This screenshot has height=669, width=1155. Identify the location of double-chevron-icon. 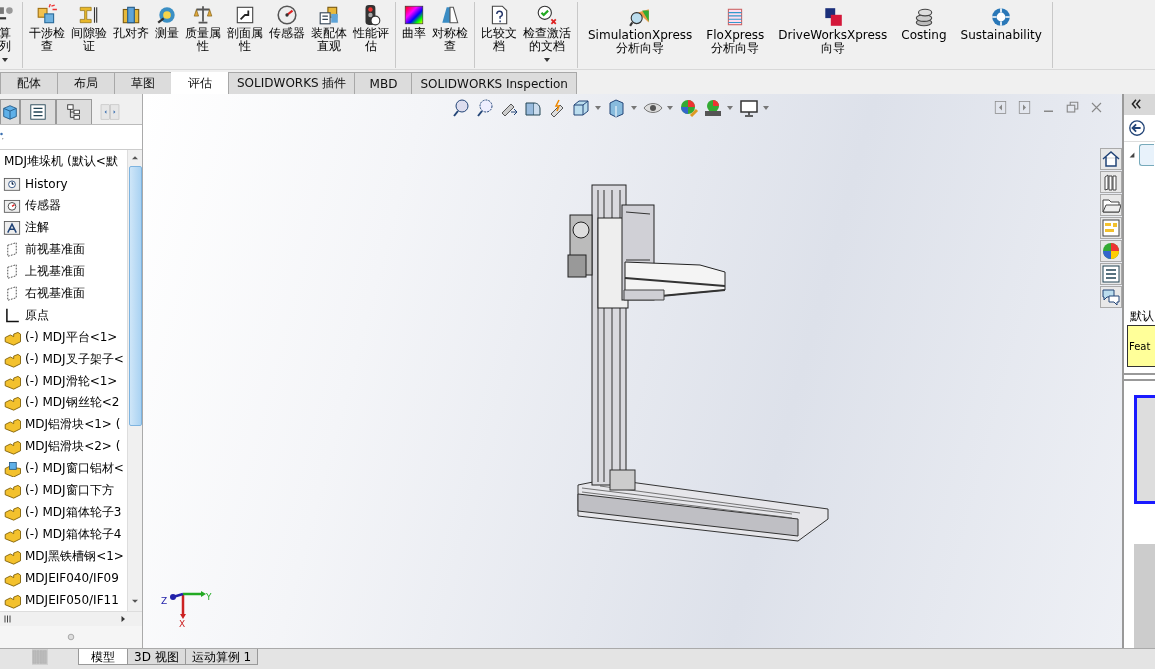
(1136, 104).